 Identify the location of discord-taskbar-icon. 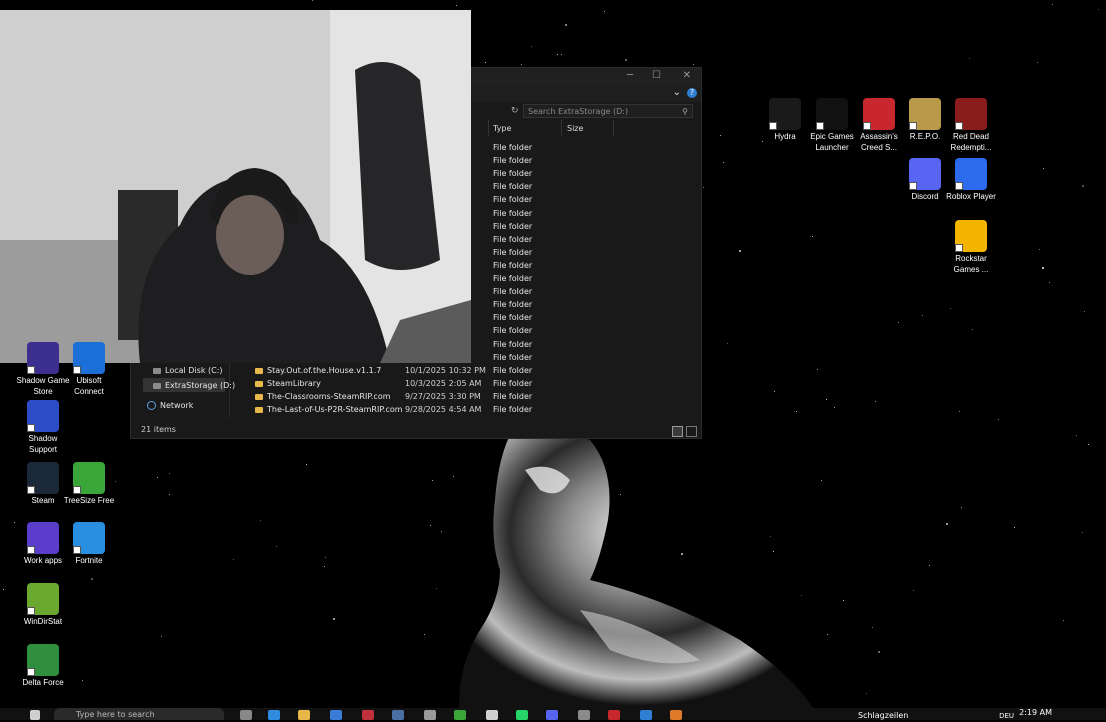
(552, 715).